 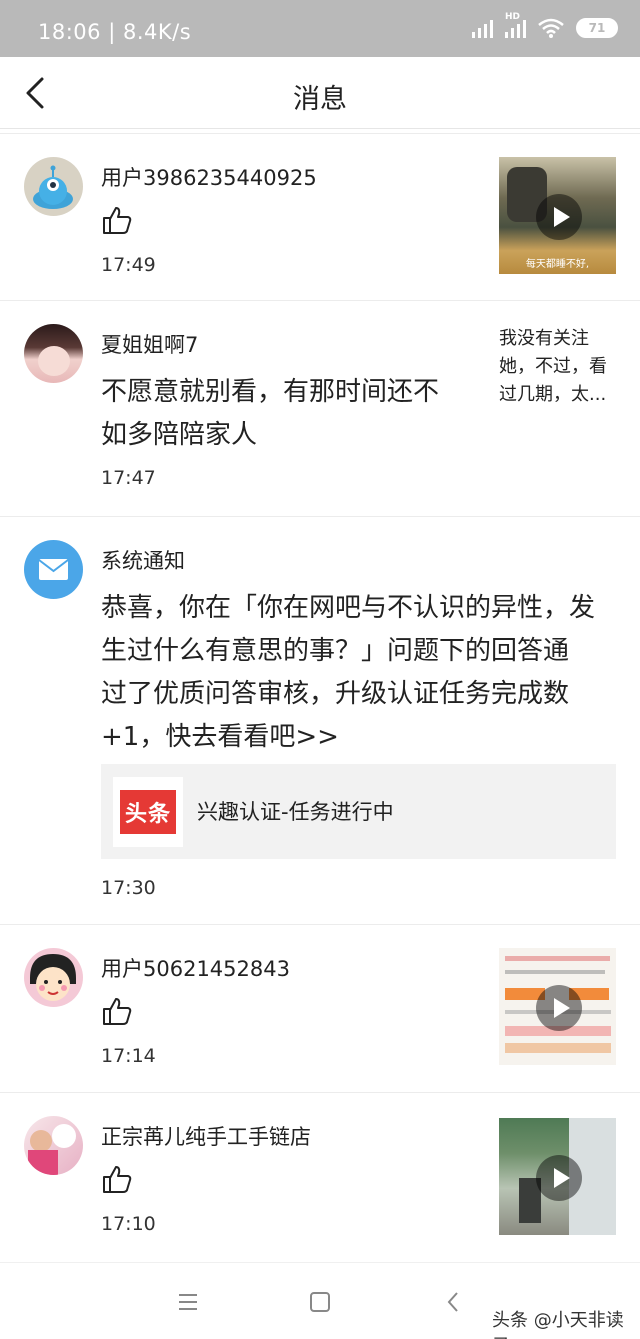 I want to click on watermark: 头条 @小天非读录, so click(x=558, y=1324).